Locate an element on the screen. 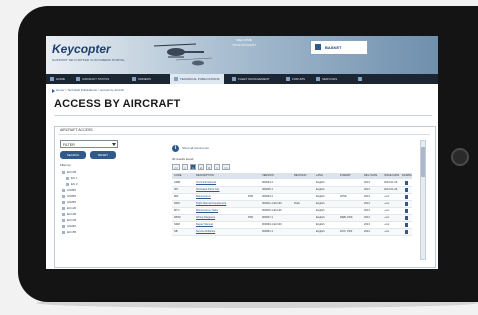  page-1-button: 1 is located at coordinates (193, 167).